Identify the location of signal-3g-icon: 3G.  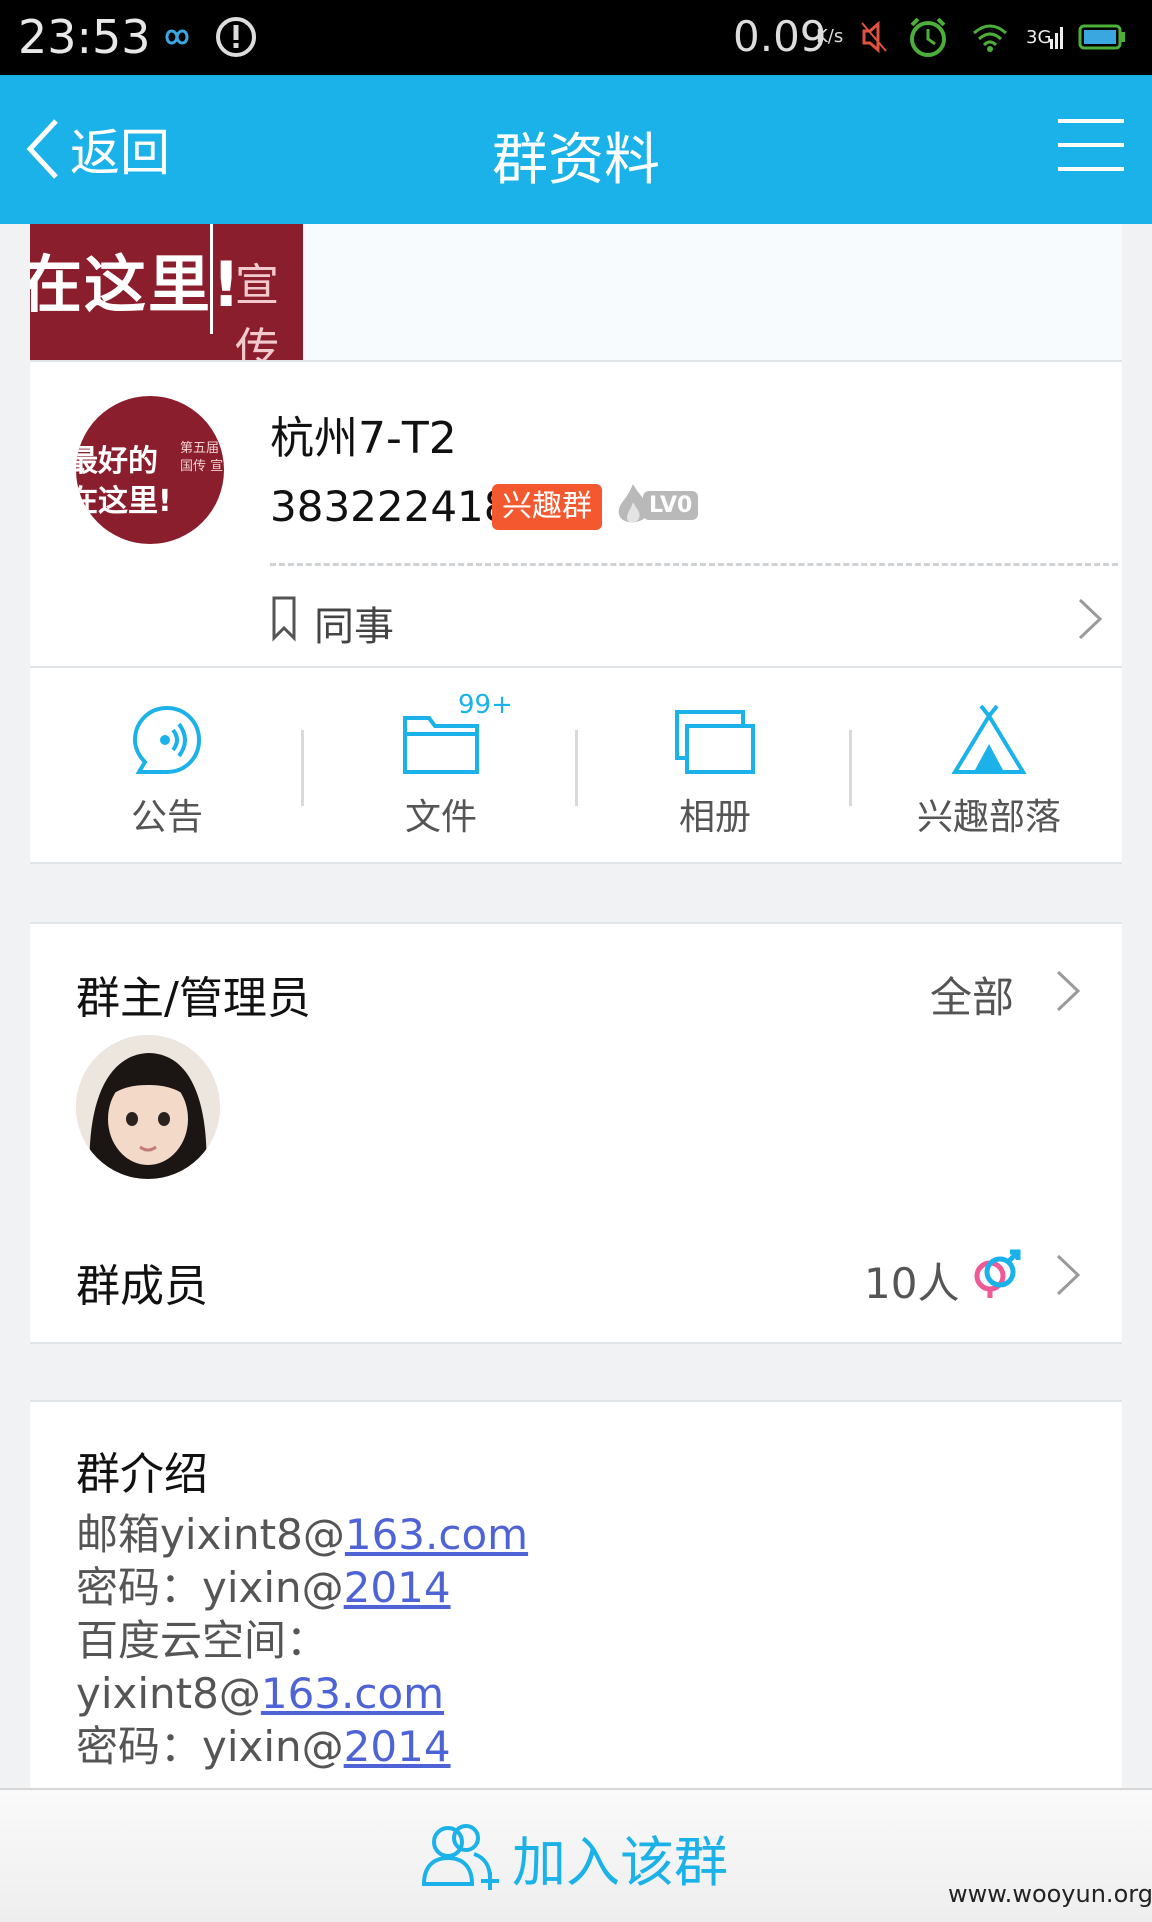
(1046, 37).